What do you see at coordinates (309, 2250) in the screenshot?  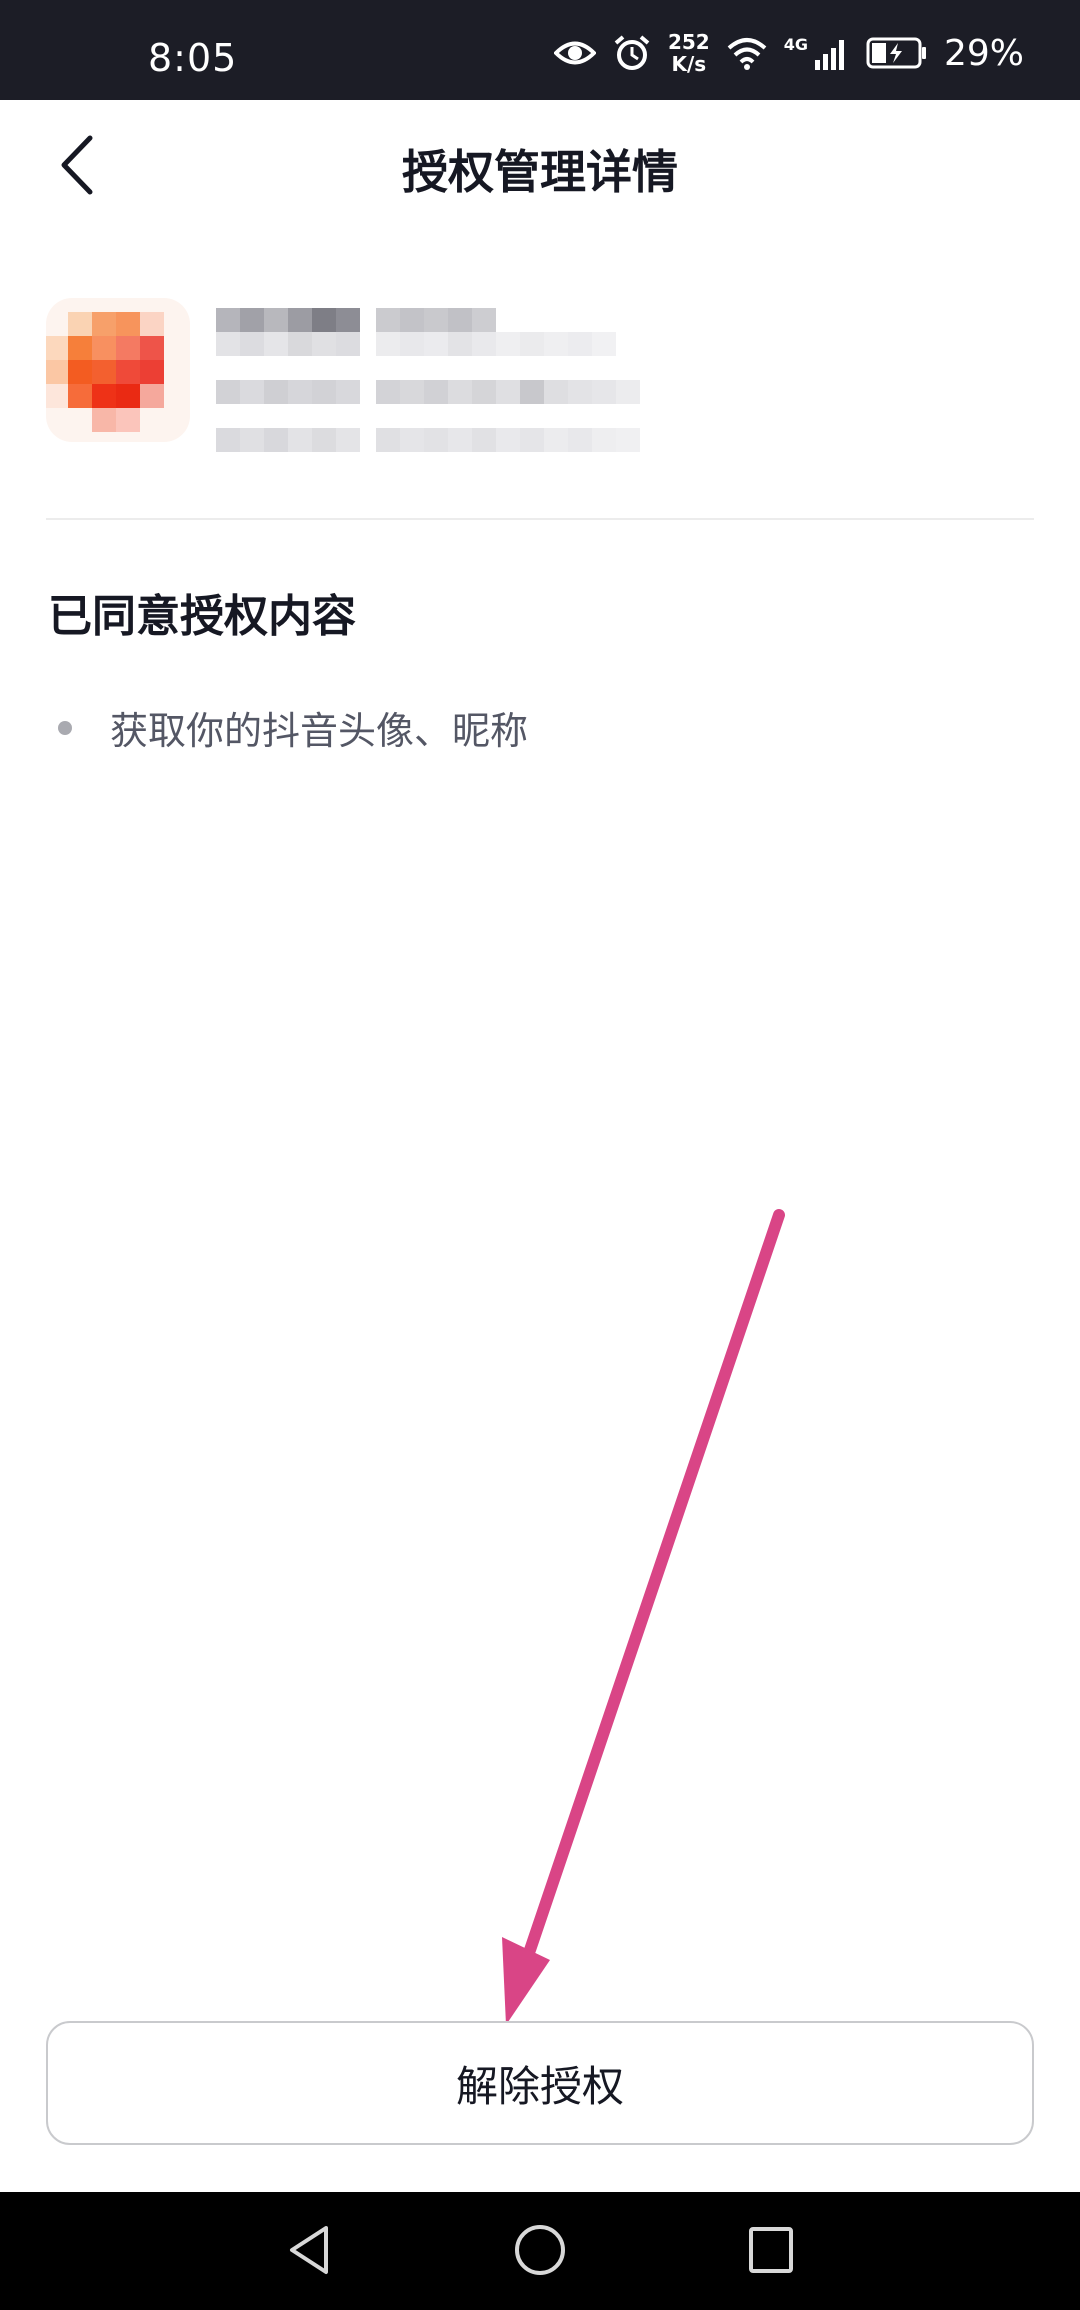 I see `back-triangle-icon` at bounding box center [309, 2250].